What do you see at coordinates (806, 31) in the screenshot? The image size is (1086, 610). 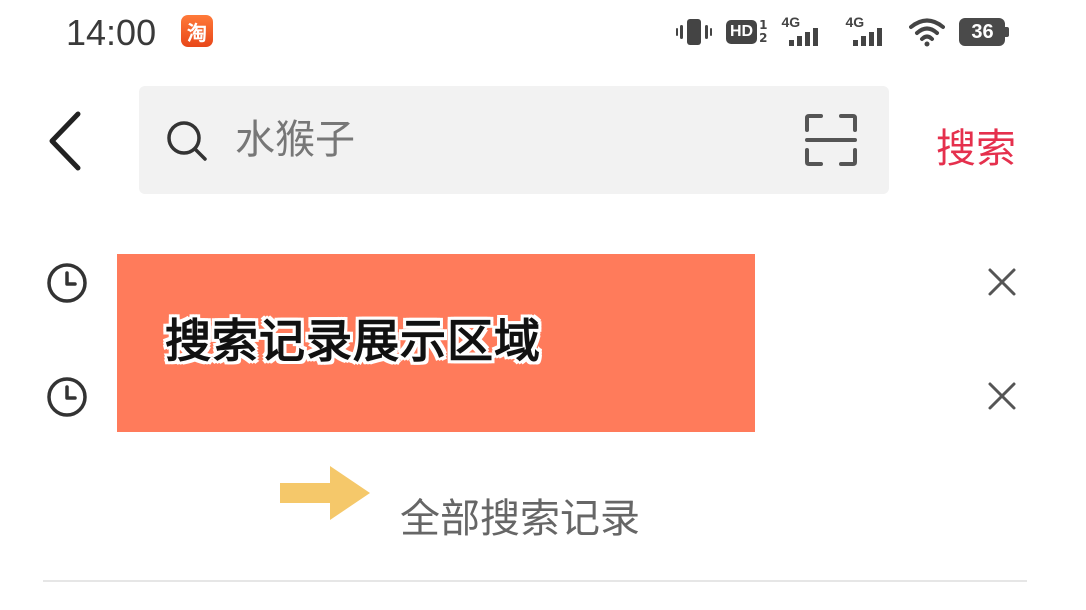 I see `signal-sim1-icon: 4G` at bounding box center [806, 31].